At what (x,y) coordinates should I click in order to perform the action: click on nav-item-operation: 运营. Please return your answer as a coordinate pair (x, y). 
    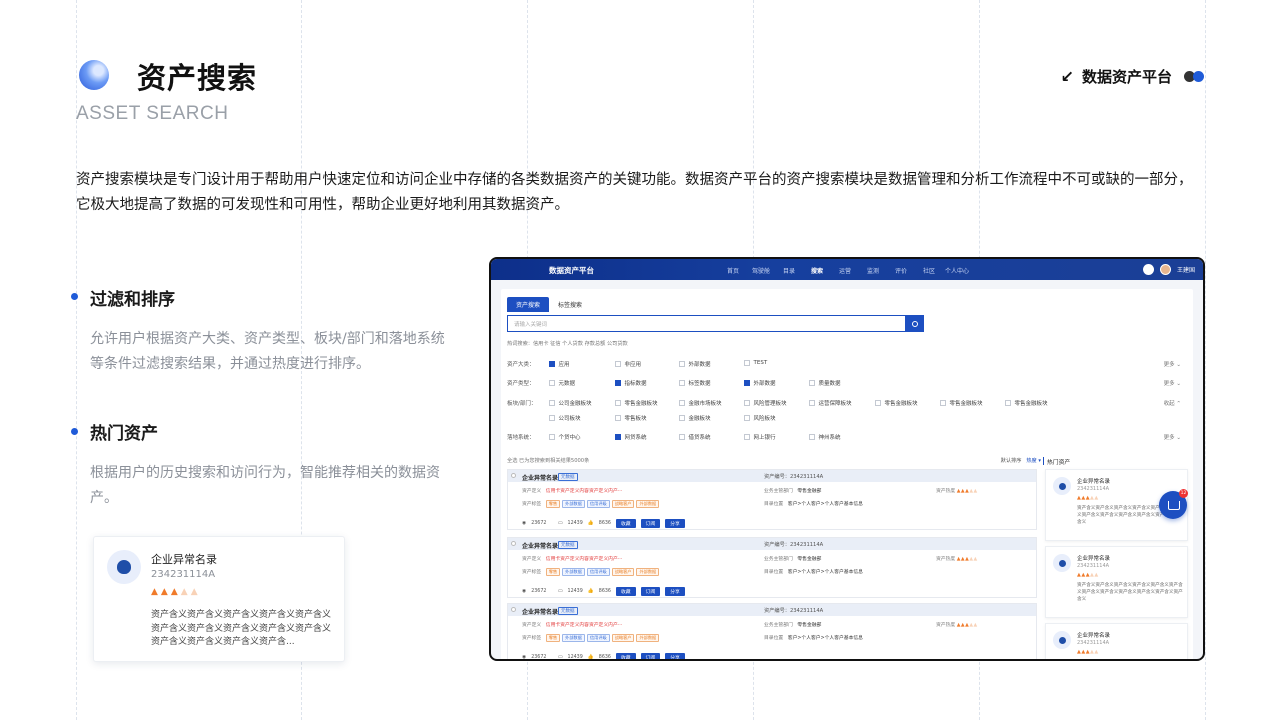
    Looking at the image, I should click on (845, 270).